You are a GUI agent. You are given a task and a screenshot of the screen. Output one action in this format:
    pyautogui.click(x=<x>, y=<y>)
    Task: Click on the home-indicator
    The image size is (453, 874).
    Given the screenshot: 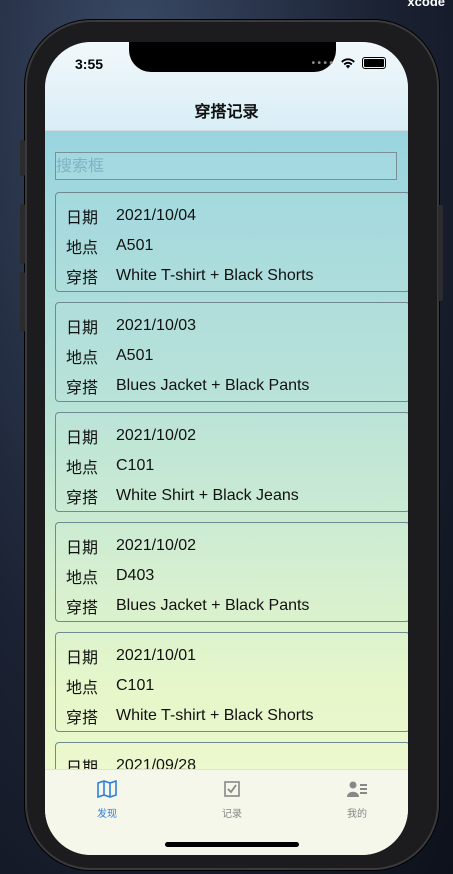 What is the action you would take?
    pyautogui.click(x=232, y=844)
    